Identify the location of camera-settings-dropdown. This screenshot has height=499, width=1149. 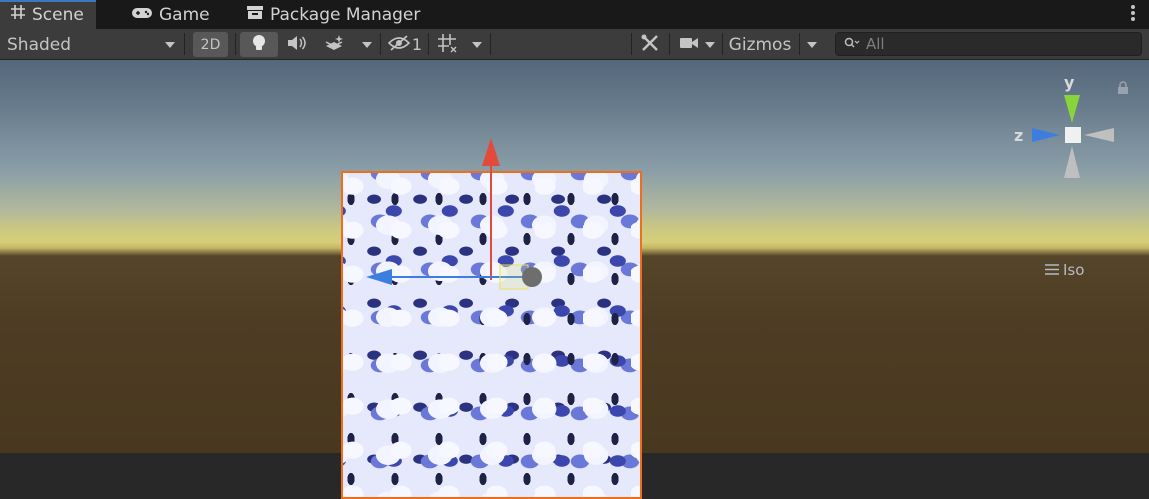
(697, 44).